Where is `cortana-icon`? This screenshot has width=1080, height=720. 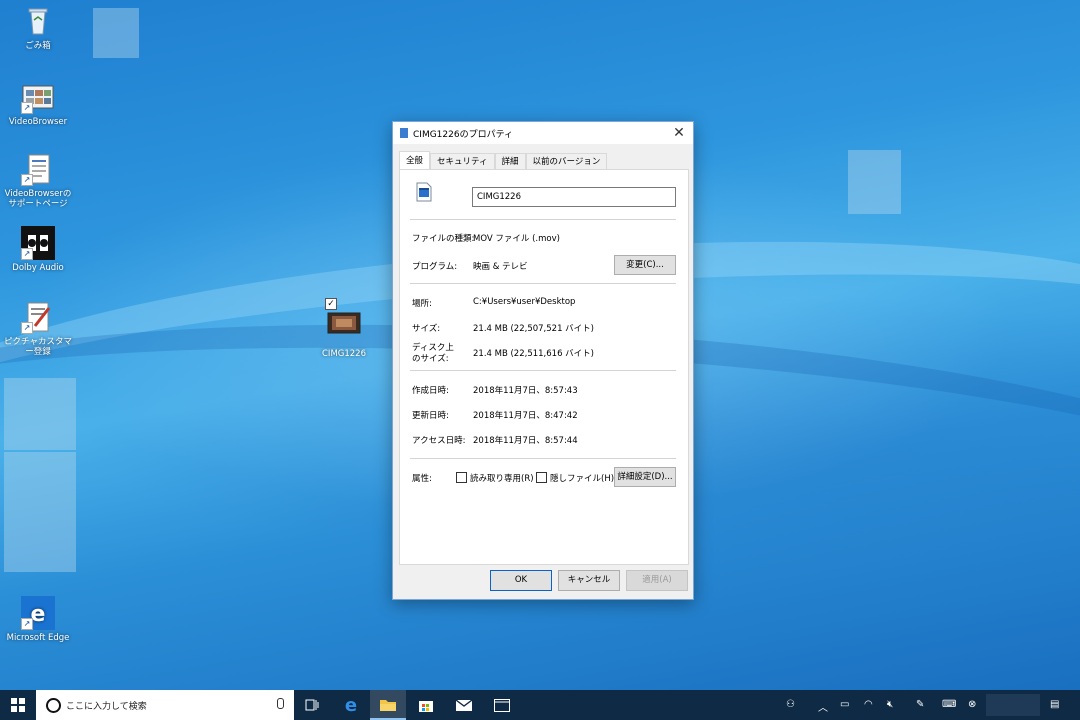 cortana-icon is located at coordinates (53, 705).